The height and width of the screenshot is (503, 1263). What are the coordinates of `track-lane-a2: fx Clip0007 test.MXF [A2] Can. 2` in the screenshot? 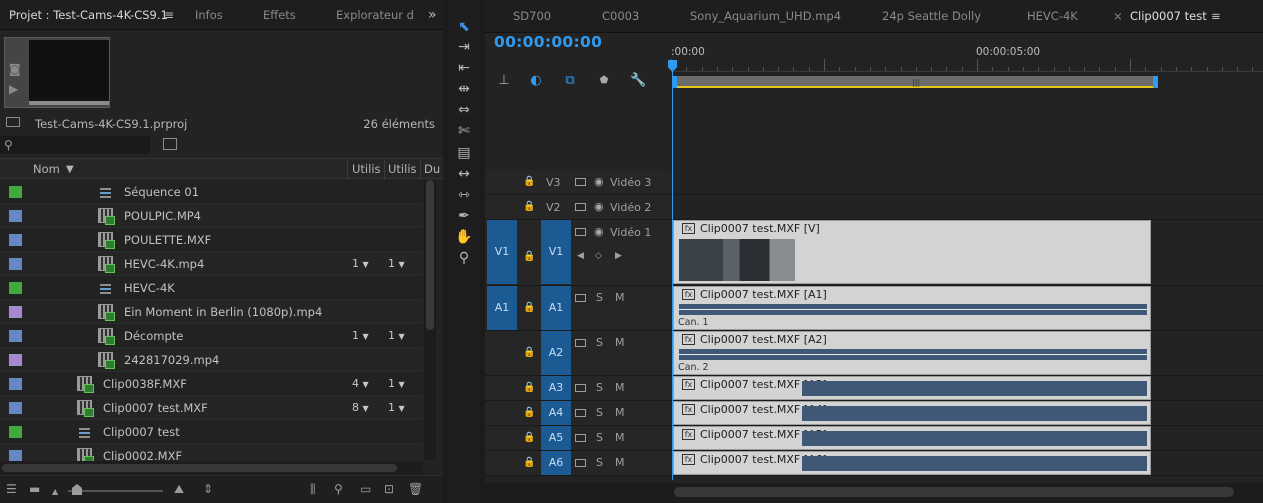 It's located at (967, 353).